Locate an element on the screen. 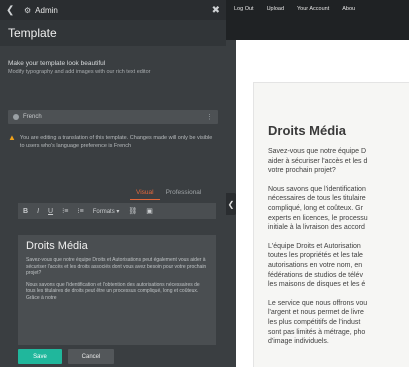  admin-bar: ❮ ⚙ Admin ✖ is located at coordinates (113, 10).